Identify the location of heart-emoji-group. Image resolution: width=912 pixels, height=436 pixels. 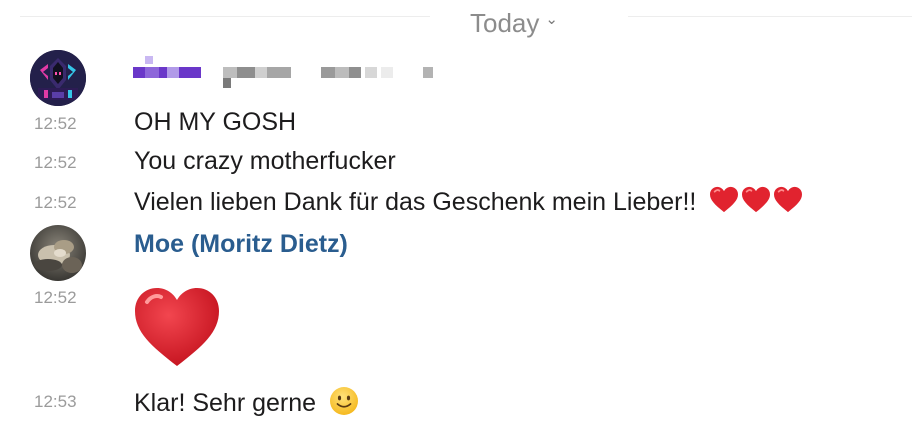
(756, 200).